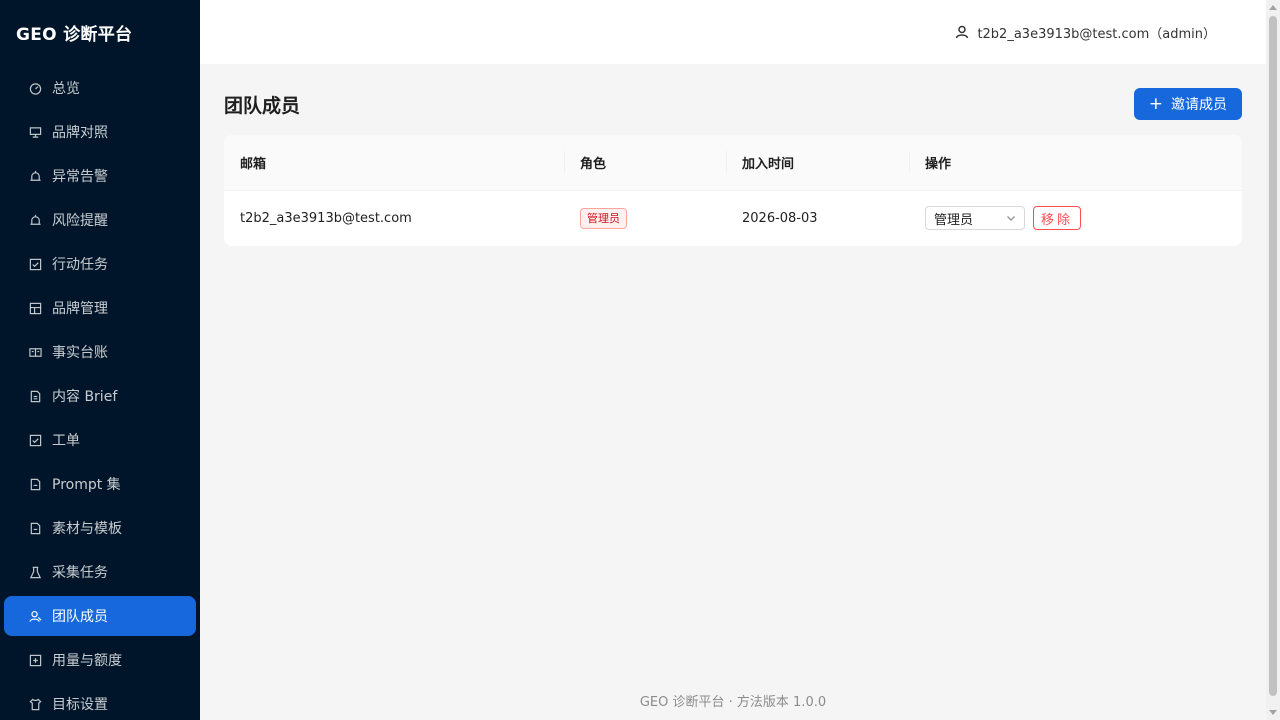  I want to click on sidebar-item-overview: 总览, so click(100, 88).